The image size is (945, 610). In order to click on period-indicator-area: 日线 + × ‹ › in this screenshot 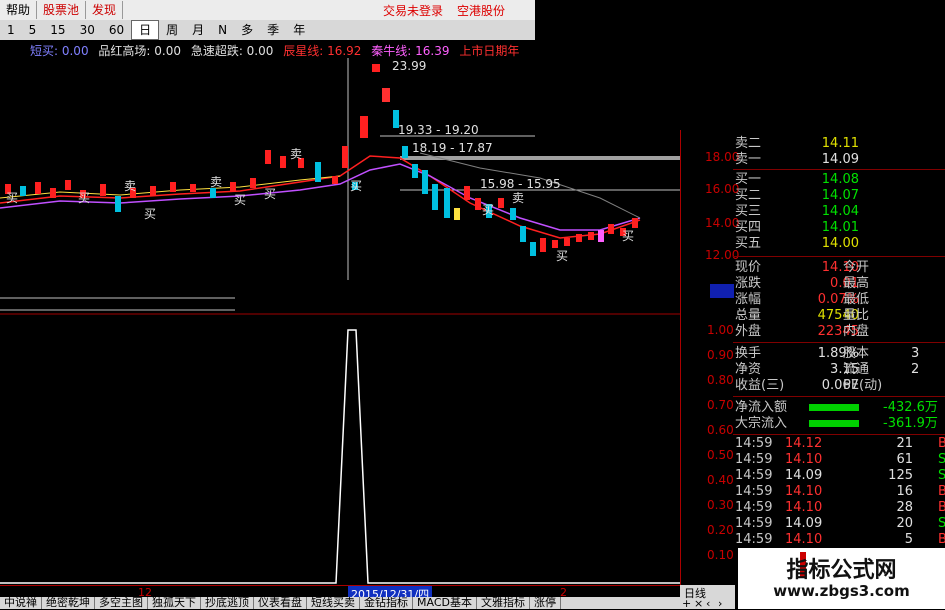, I will do `click(707, 597)`.